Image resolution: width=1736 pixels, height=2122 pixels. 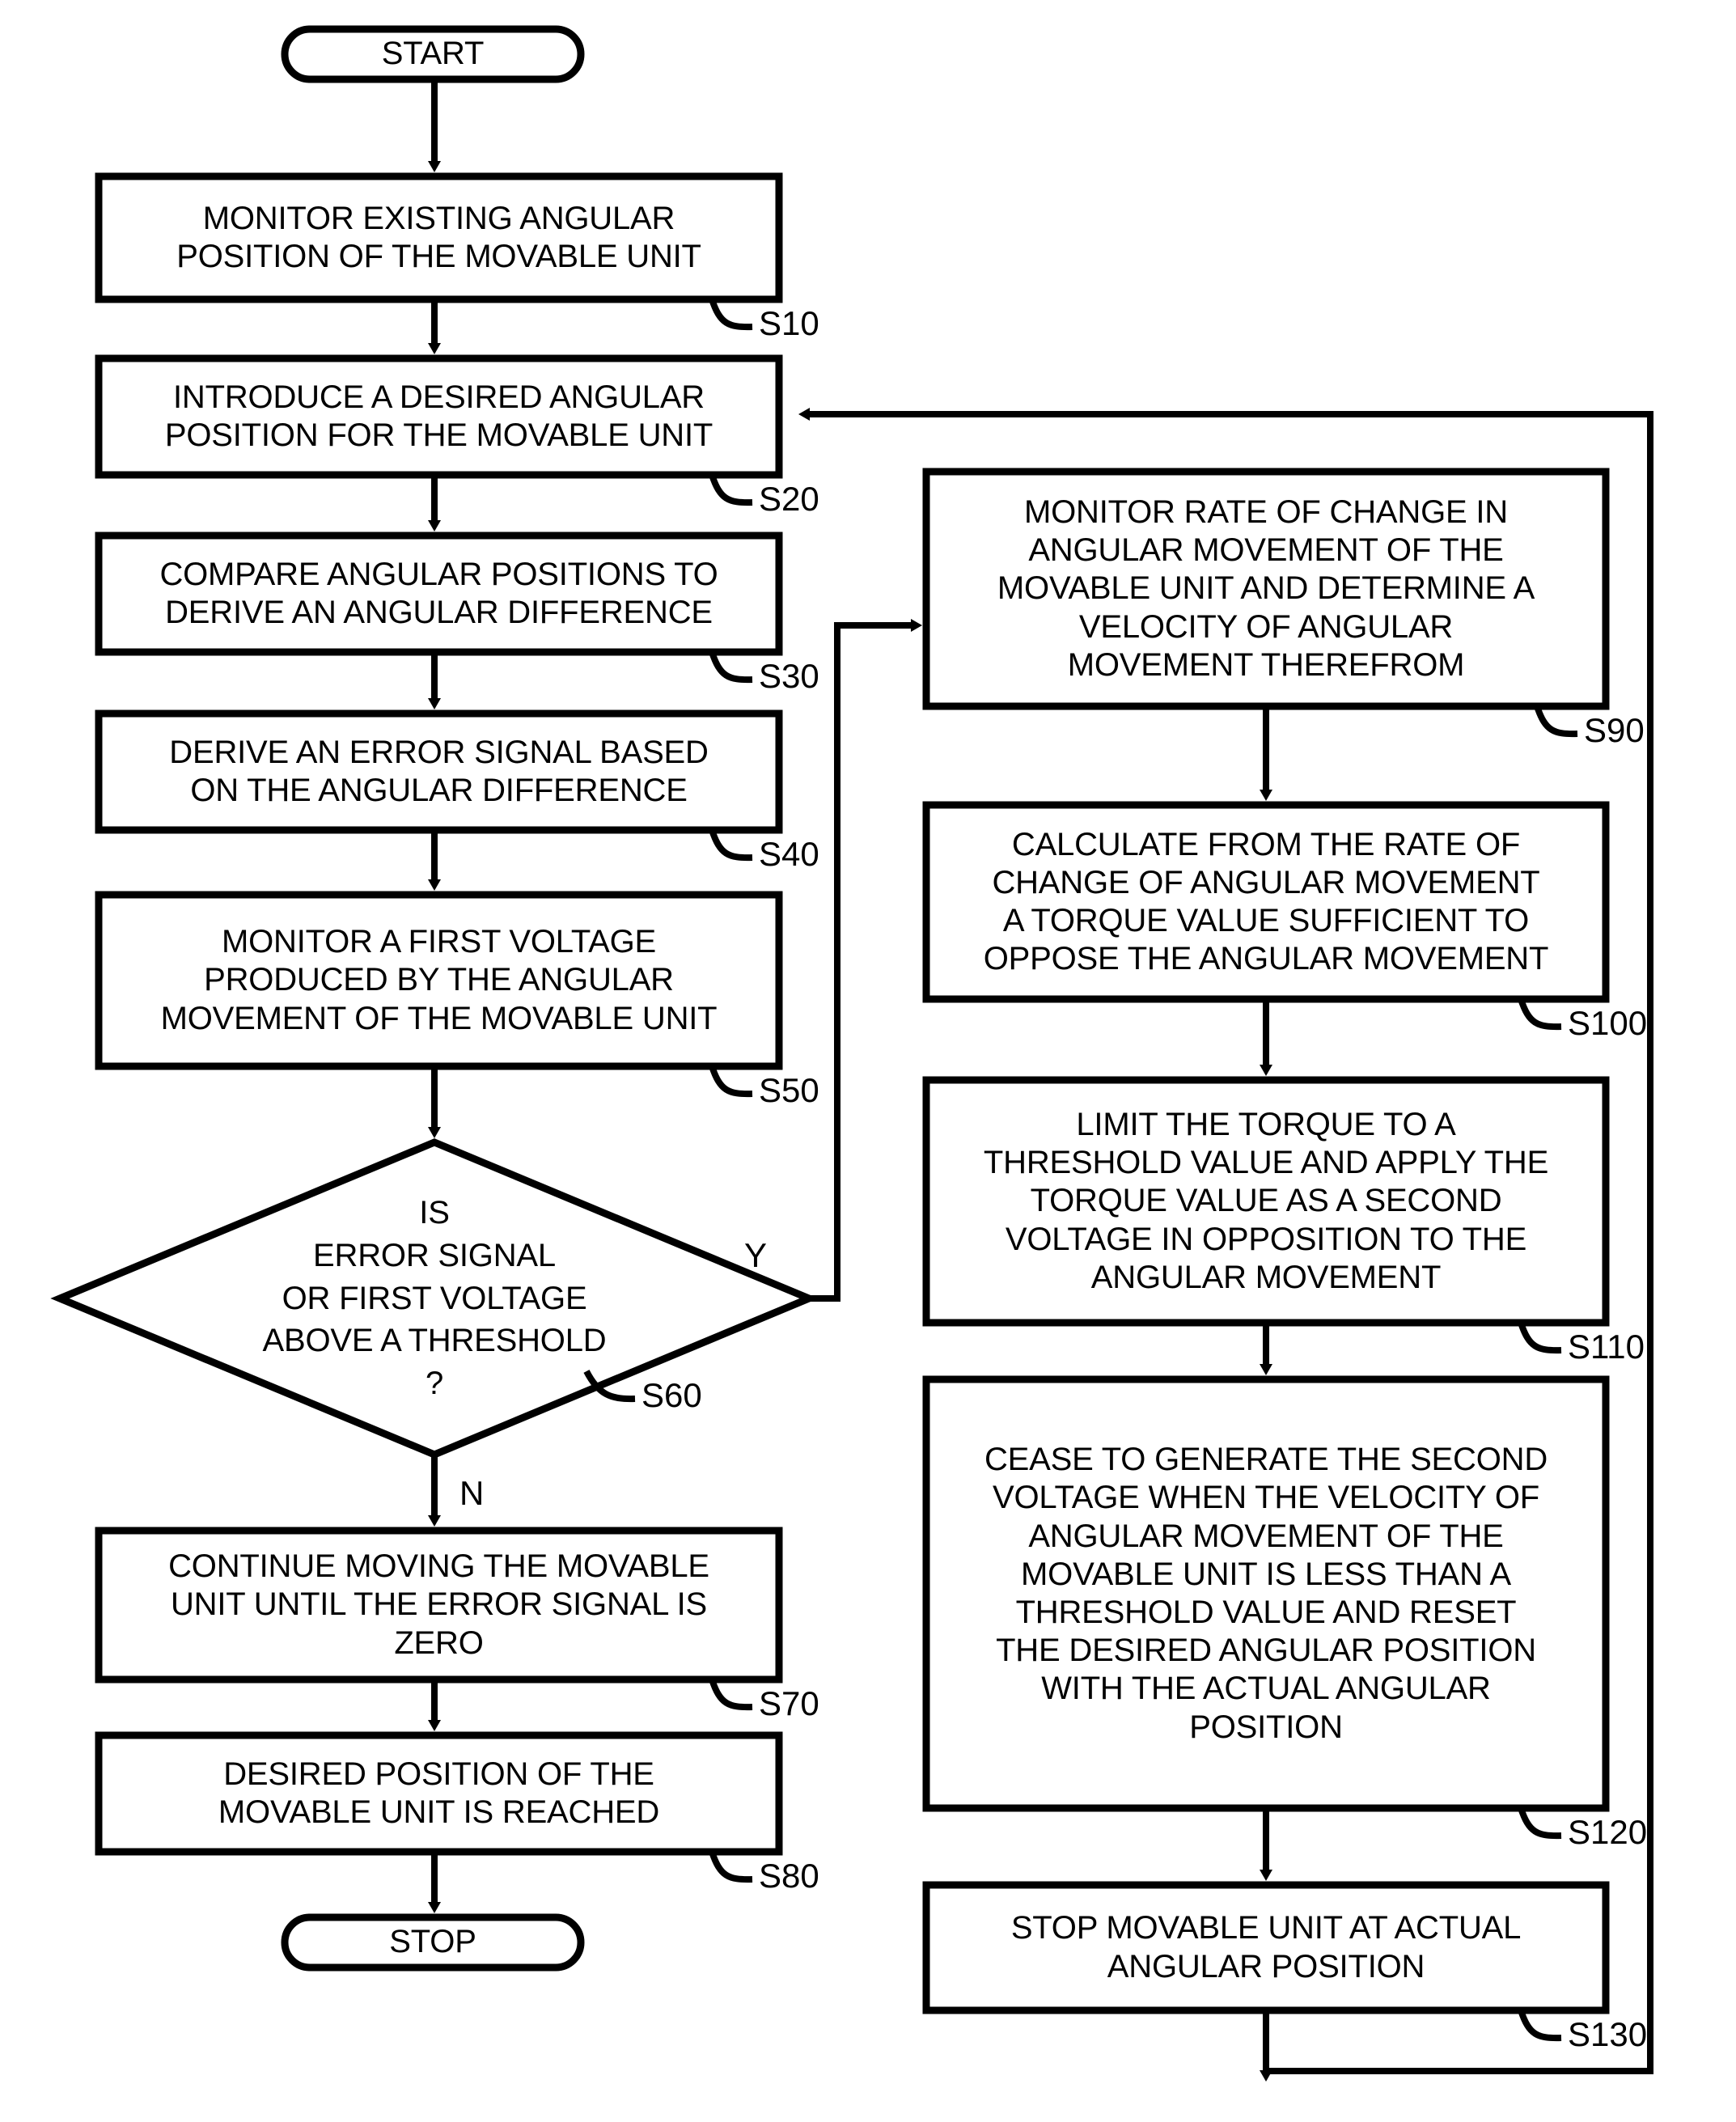 What do you see at coordinates (439, 594) in the screenshot?
I see `node-shape-s30` at bounding box center [439, 594].